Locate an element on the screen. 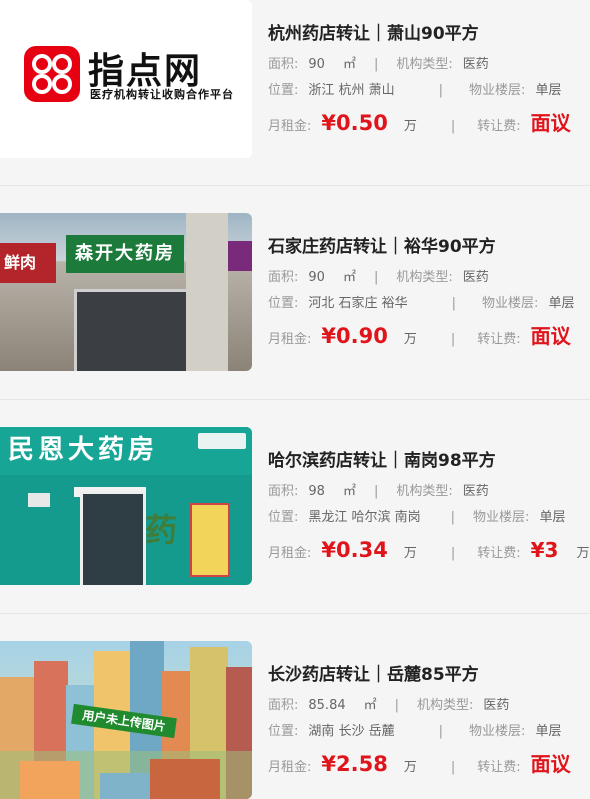 The height and width of the screenshot is (799, 590). price-row: 月租金: ¥2.58 万 | 转让费: 面议 is located at coordinates (429, 764).